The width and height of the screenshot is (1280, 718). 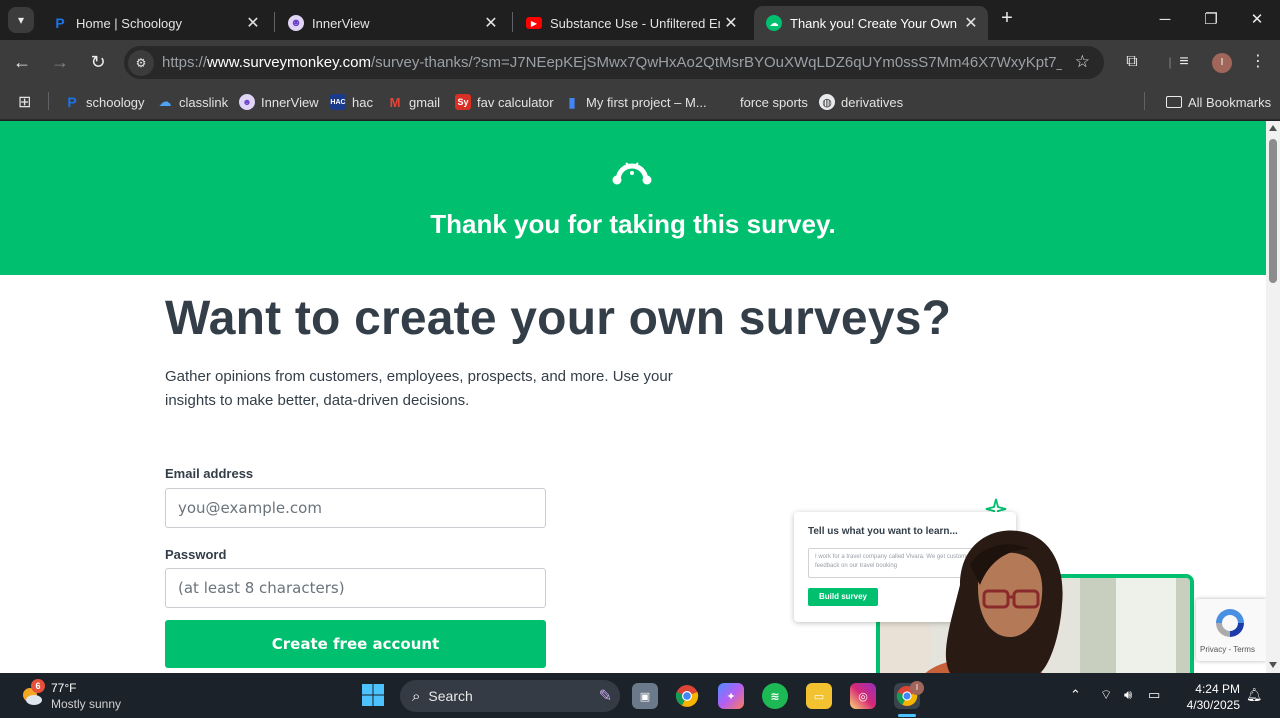 What do you see at coordinates (1227, 649) in the screenshot?
I see `recaptcha-terms: Privacy - Terms` at bounding box center [1227, 649].